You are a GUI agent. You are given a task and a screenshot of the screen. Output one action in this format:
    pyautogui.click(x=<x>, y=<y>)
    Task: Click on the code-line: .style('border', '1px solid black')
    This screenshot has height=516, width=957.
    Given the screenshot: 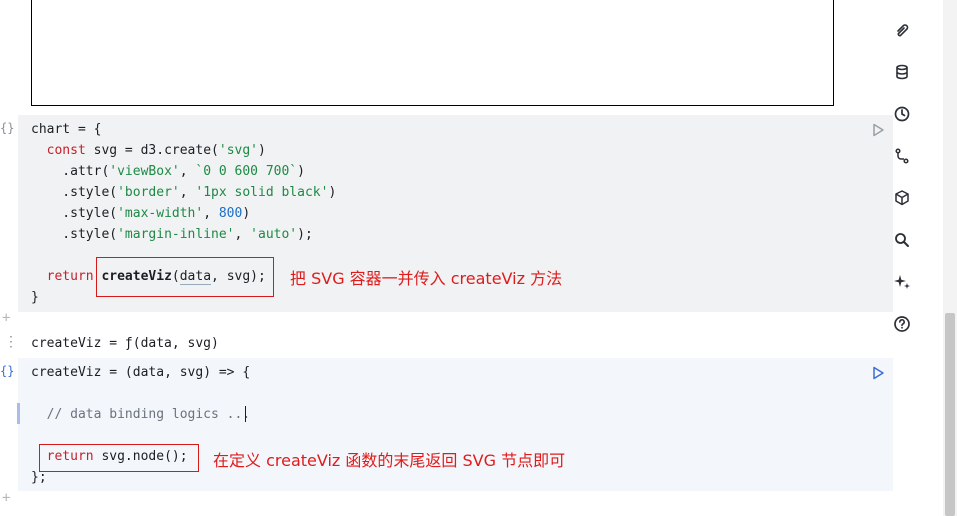 What is the action you would take?
    pyautogui.click(x=183, y=192)
    